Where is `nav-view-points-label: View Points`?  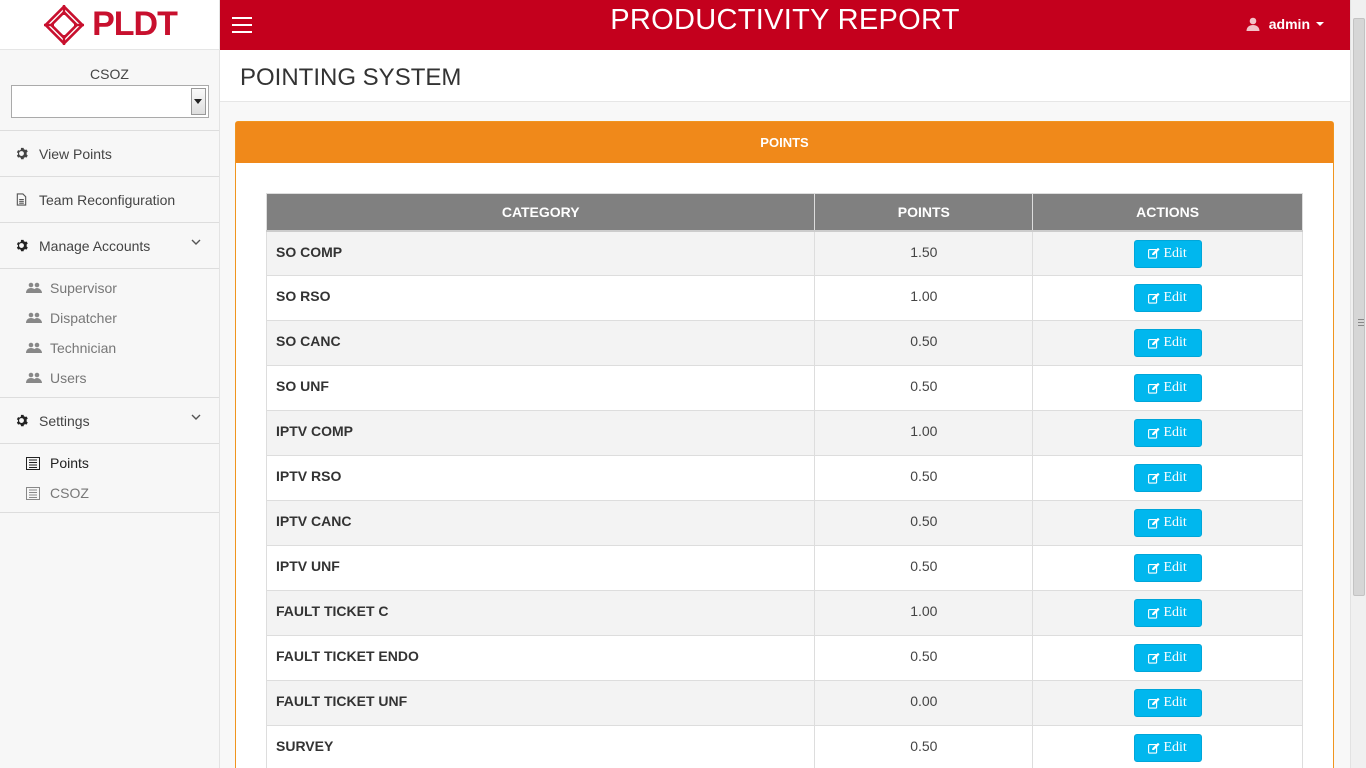 nav-view-points-label: View Points is located at coordinates (75, 153).